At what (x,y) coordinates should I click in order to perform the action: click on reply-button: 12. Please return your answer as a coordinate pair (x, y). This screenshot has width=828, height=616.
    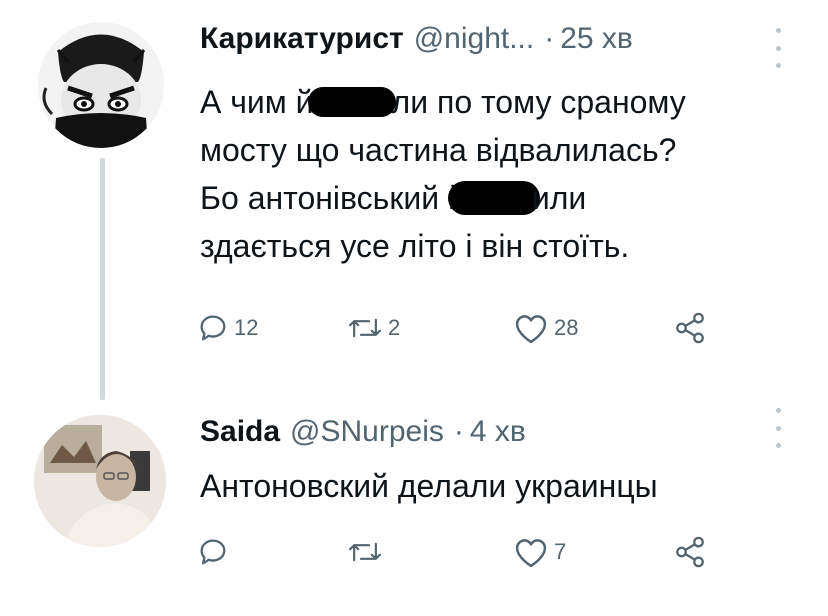
    Looking at the image, I should click on (227, 328).